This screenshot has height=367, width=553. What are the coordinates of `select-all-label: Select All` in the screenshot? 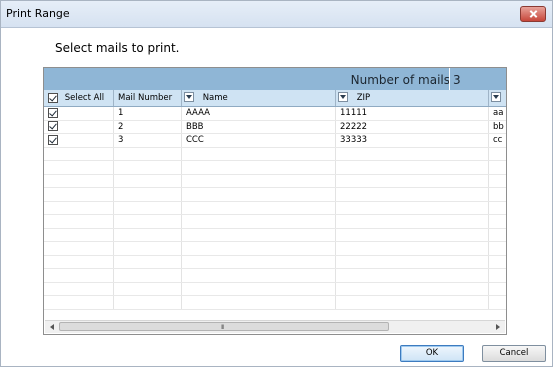 It's located at (84, 98).